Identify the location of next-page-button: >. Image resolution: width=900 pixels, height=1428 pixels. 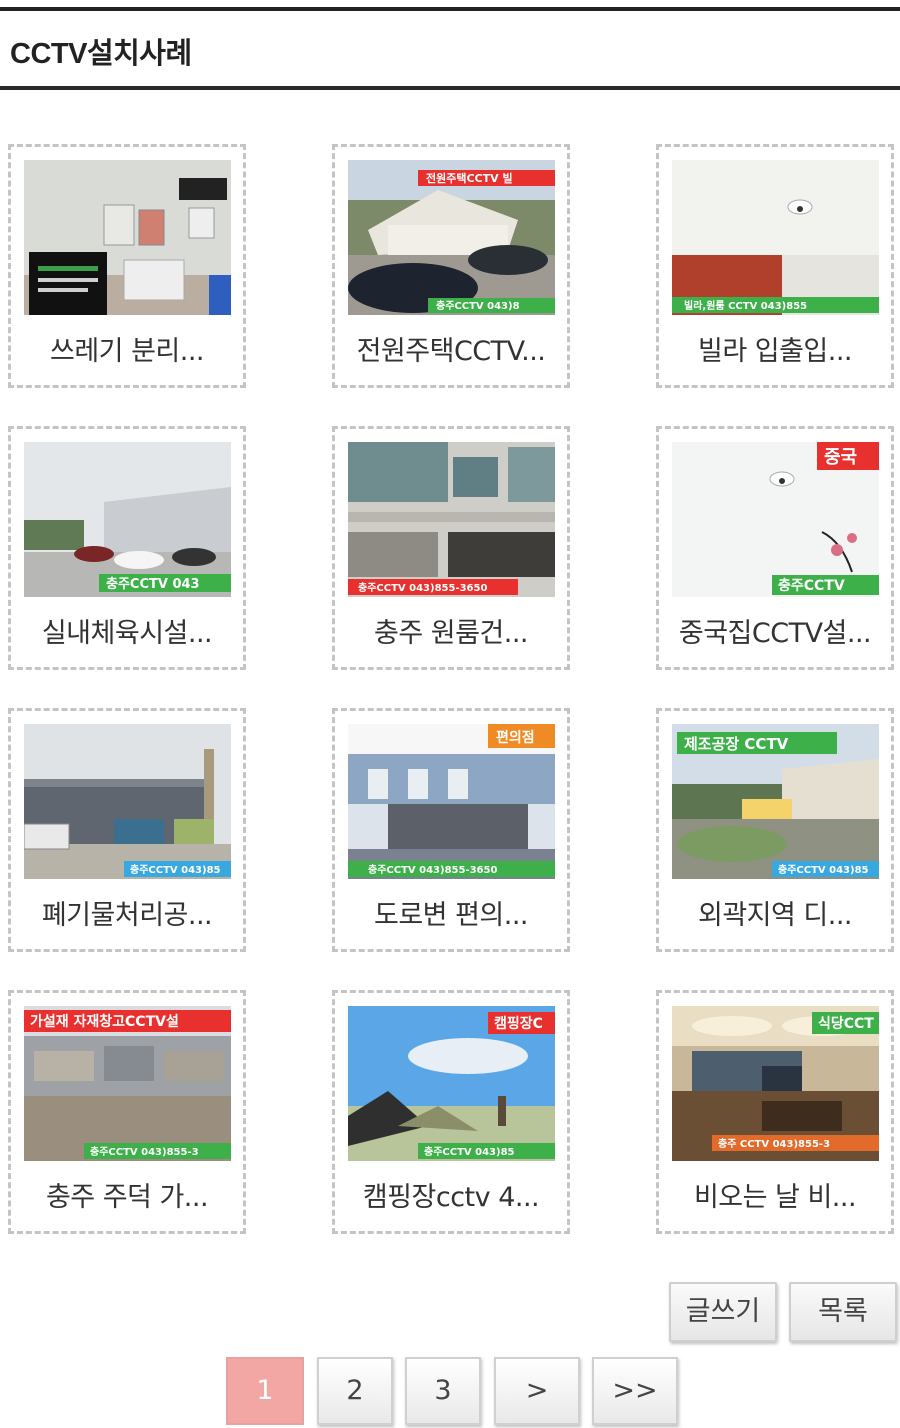
(537, 1391).